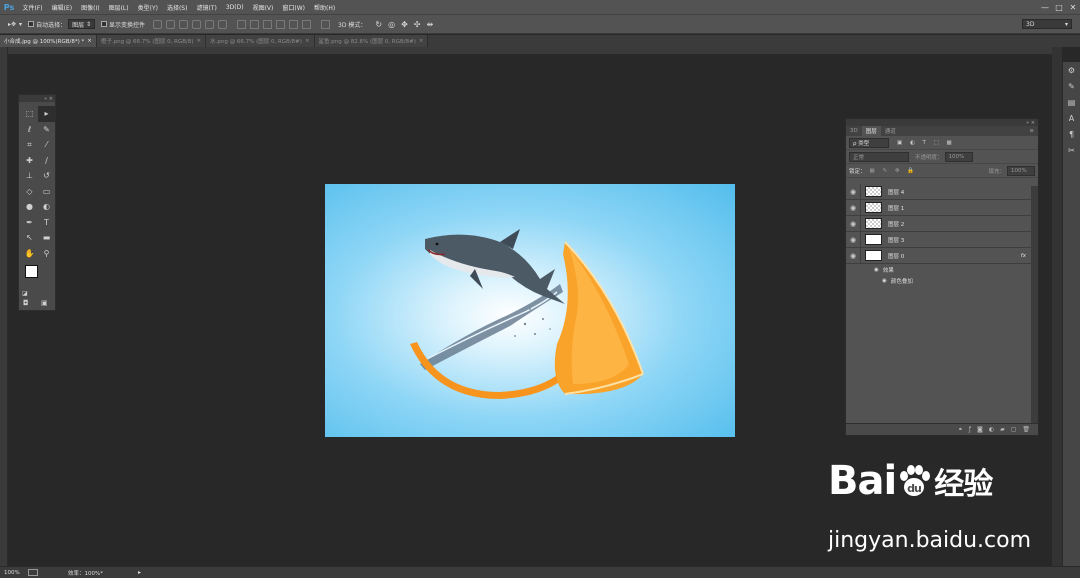 The image size is (1080, 578). Describe the element at coordinates (26, 303) in the screenshot. I see `quick-mask-icon: ◘` at that location.